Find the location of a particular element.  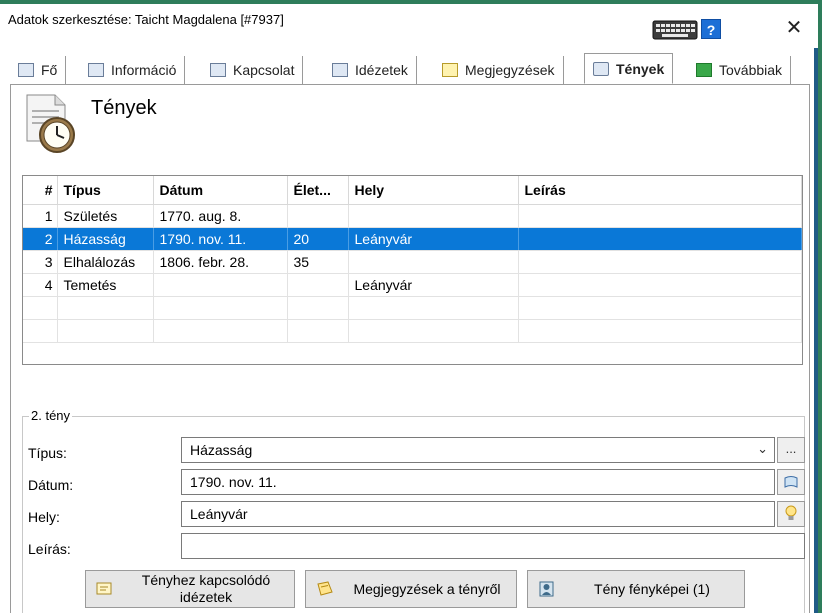

desc-label: Leírás: is located at coordinates (49, 549).